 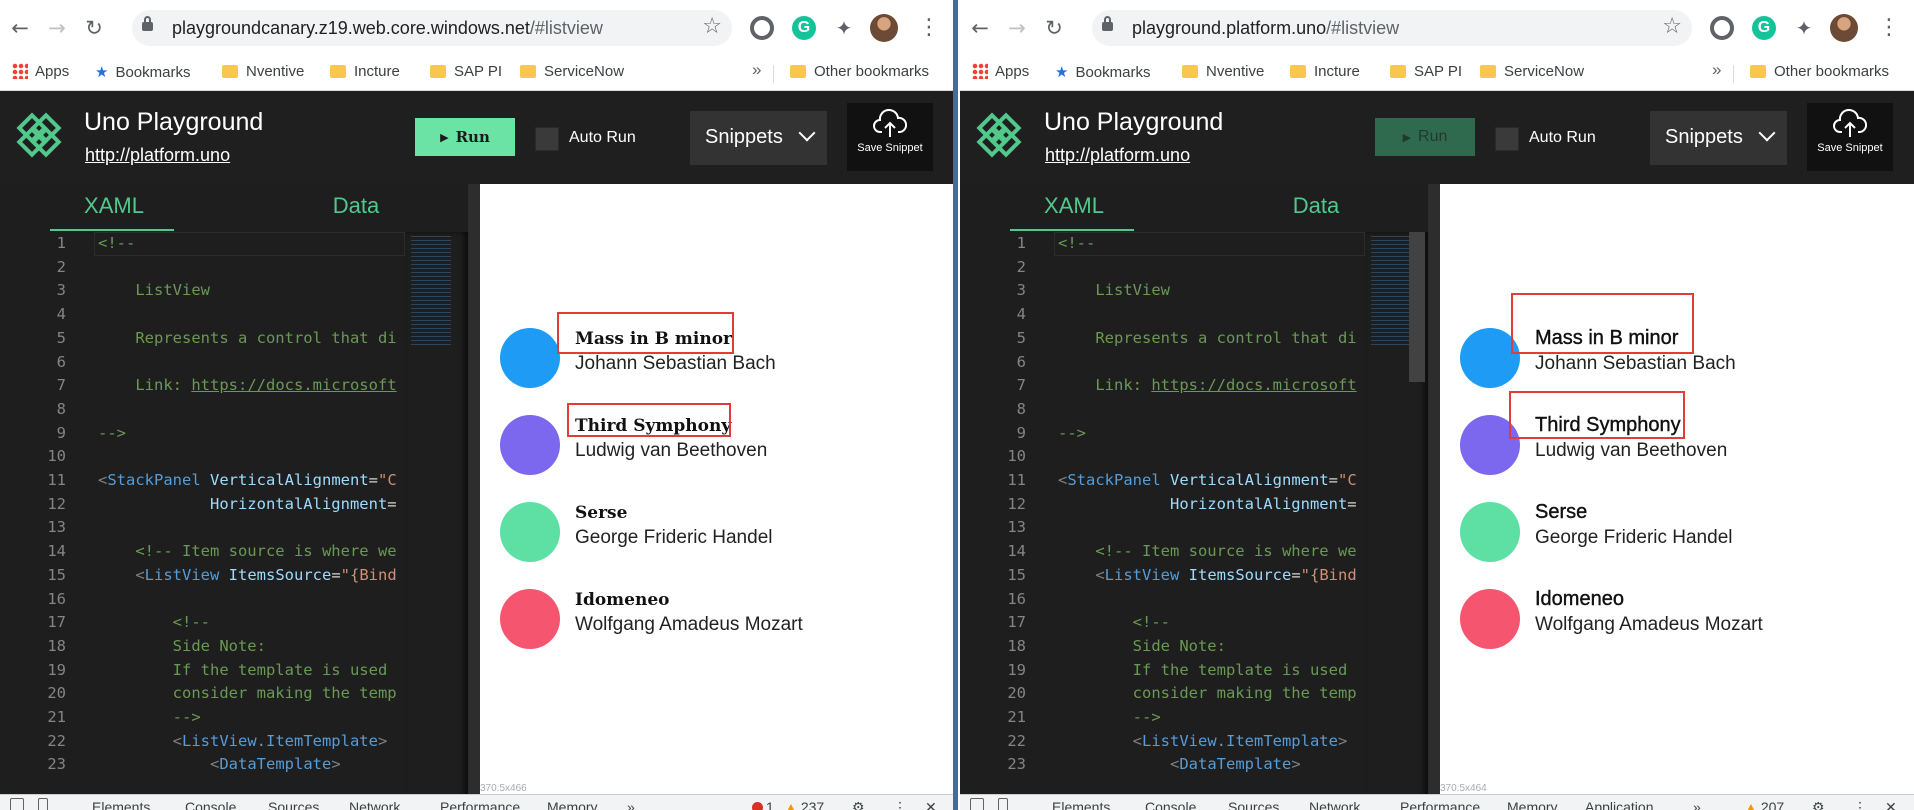 What do you see at coordinates (293, 804) in the screenshot?
I see `devtools-tab-sources: Sources` at bounding box center [293, 804].